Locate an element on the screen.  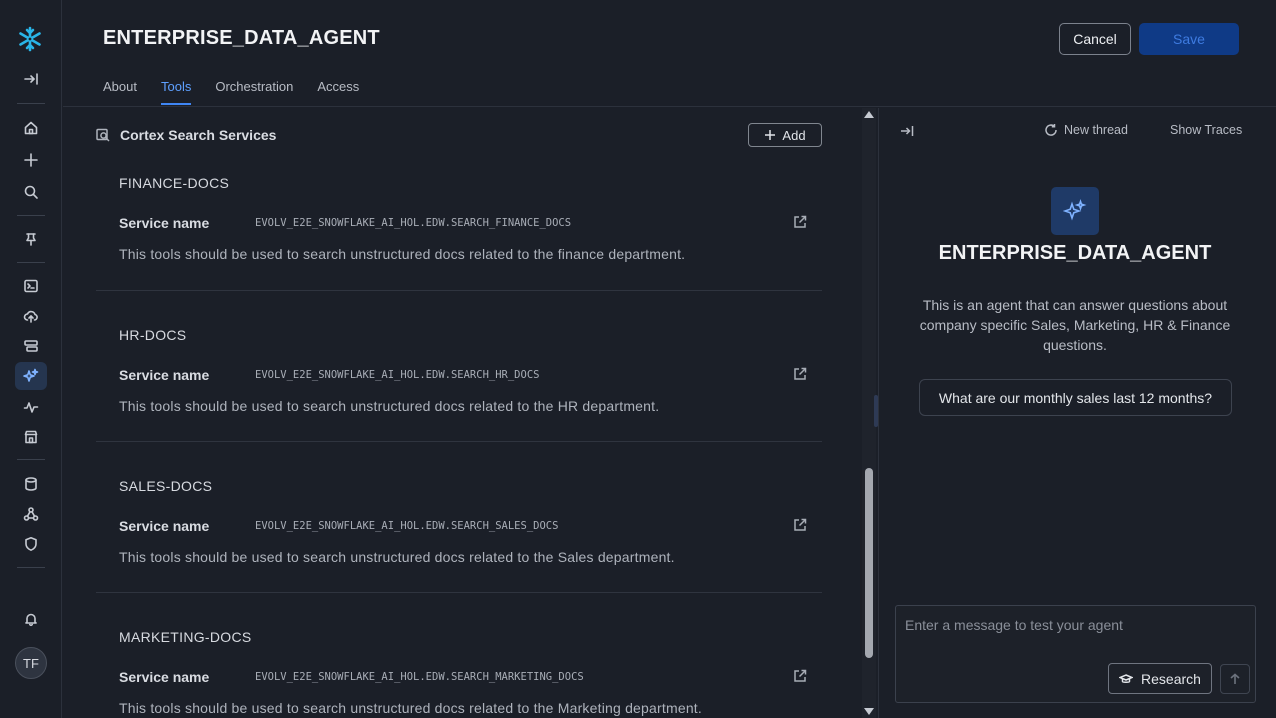
research-button: Research is located at coordinates (1160, 678).